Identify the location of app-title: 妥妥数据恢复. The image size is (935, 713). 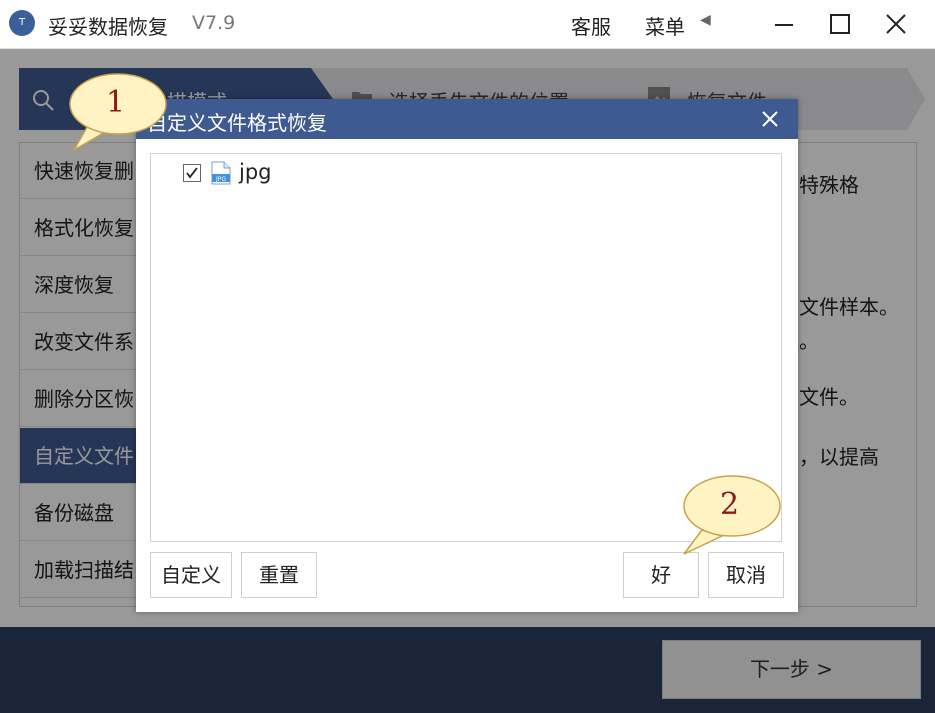
(108, 27).